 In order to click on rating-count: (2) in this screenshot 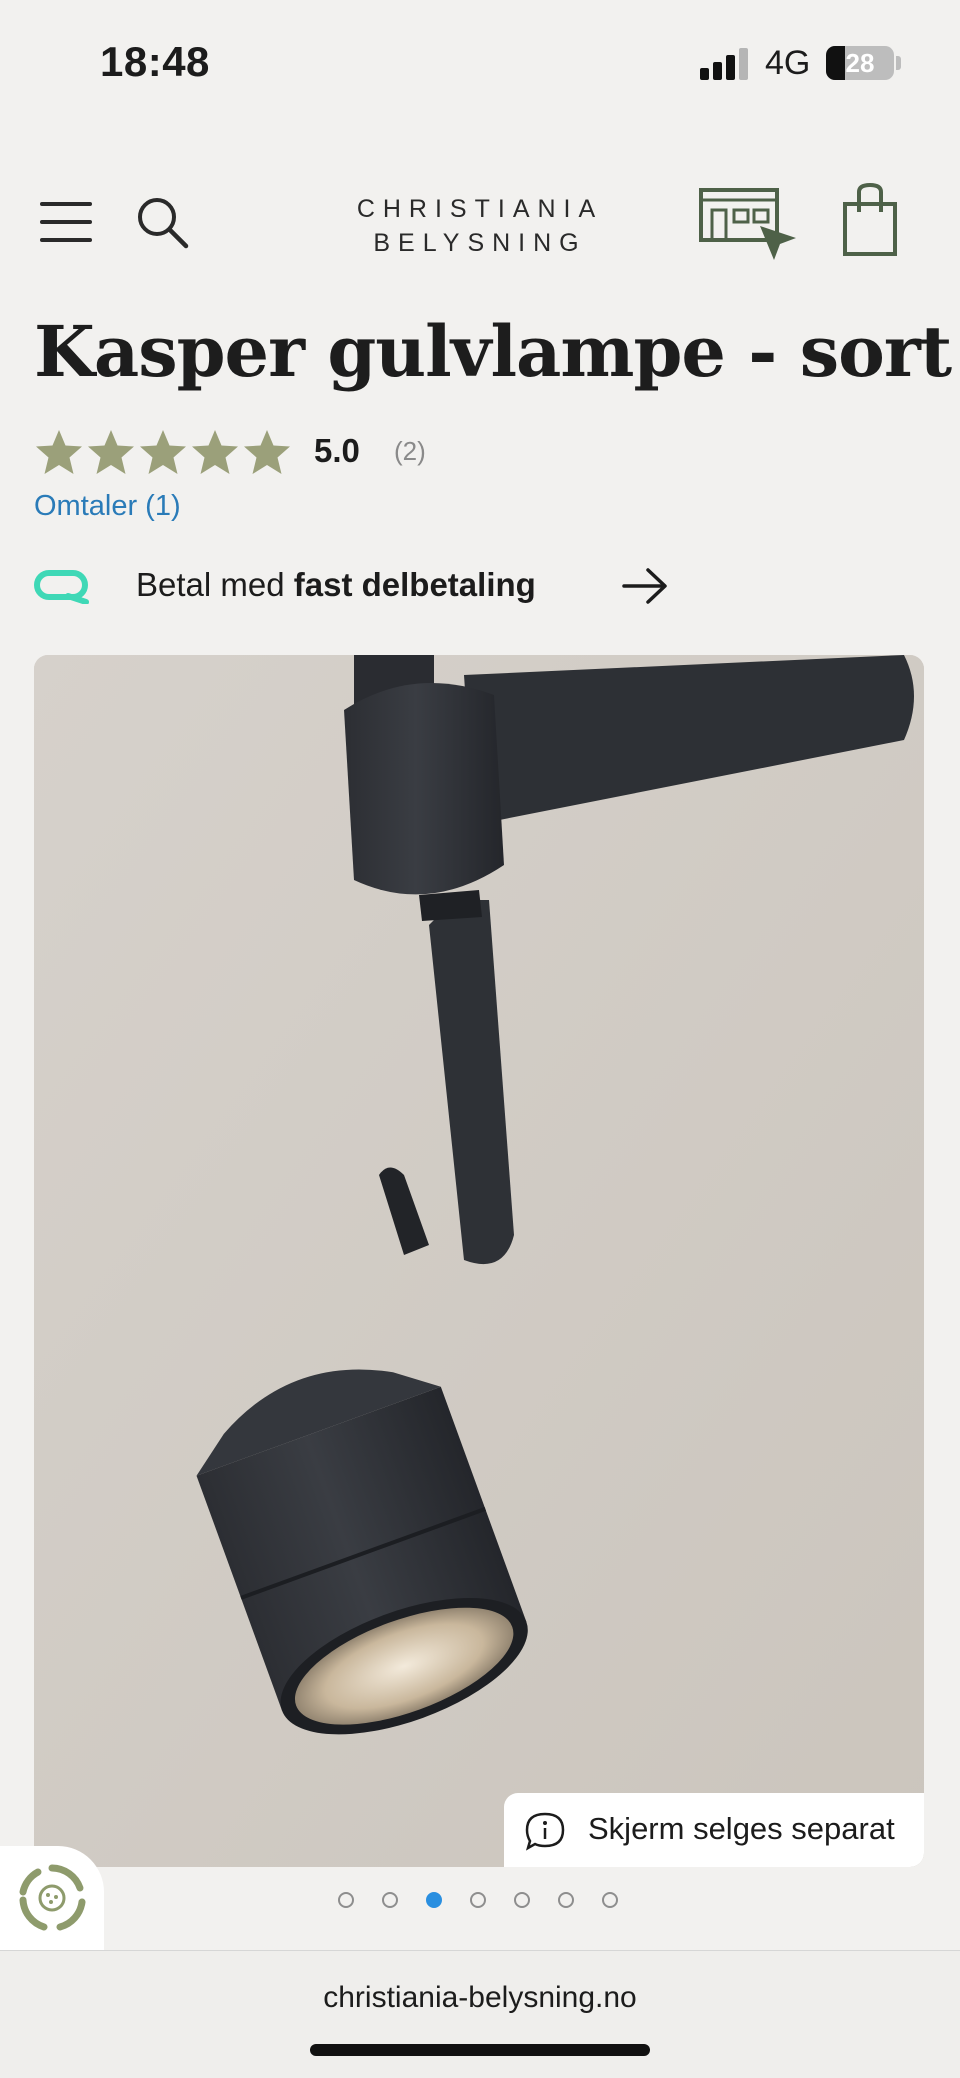, I will do `click(410, 451)`.